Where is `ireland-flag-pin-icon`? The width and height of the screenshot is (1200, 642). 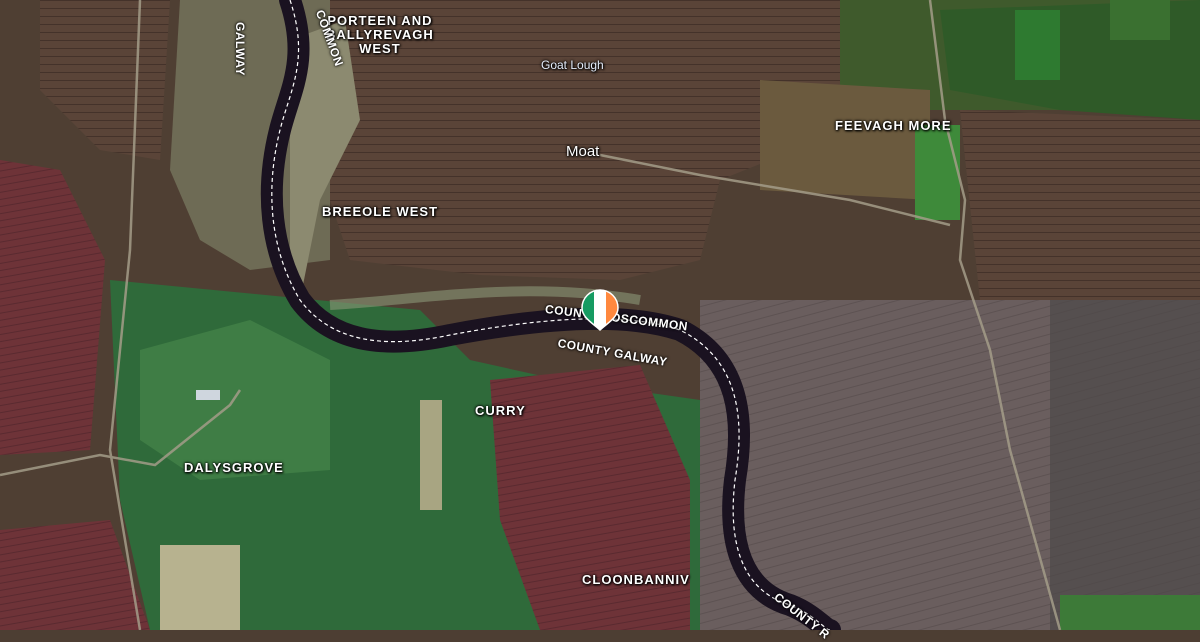 ireland-flag-pin-icon is located at coordinates (600, 310).